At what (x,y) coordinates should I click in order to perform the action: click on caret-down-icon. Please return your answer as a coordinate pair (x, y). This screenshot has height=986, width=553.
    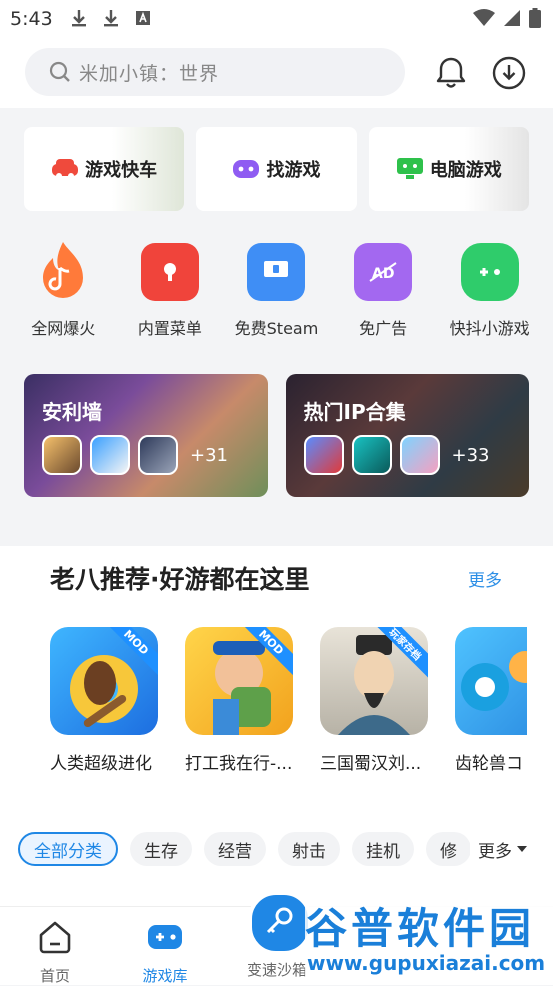
    Looking at the image, I should click on (522, 849).